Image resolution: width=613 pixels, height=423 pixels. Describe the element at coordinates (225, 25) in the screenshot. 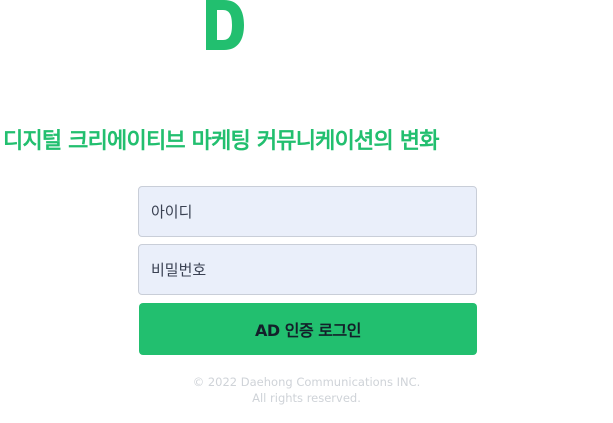

I see `daehong-logo` at that location.